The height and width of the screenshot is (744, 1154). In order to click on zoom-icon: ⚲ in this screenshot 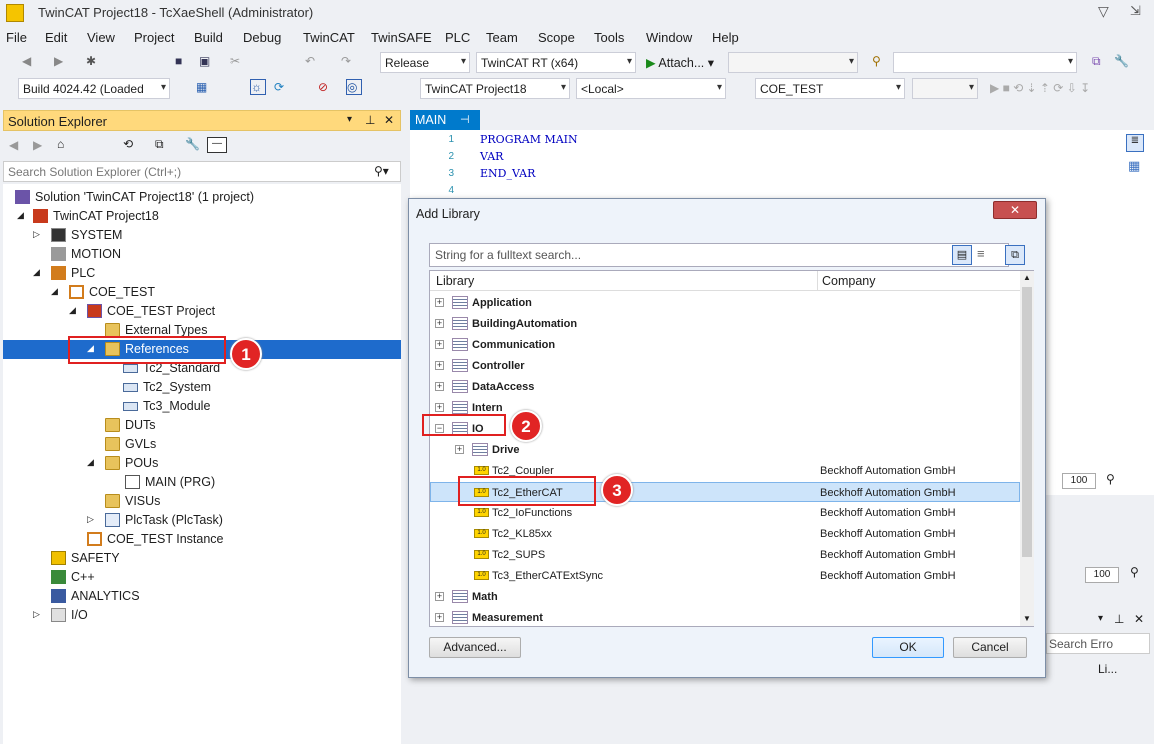, I will do `click(1110, 479)`.